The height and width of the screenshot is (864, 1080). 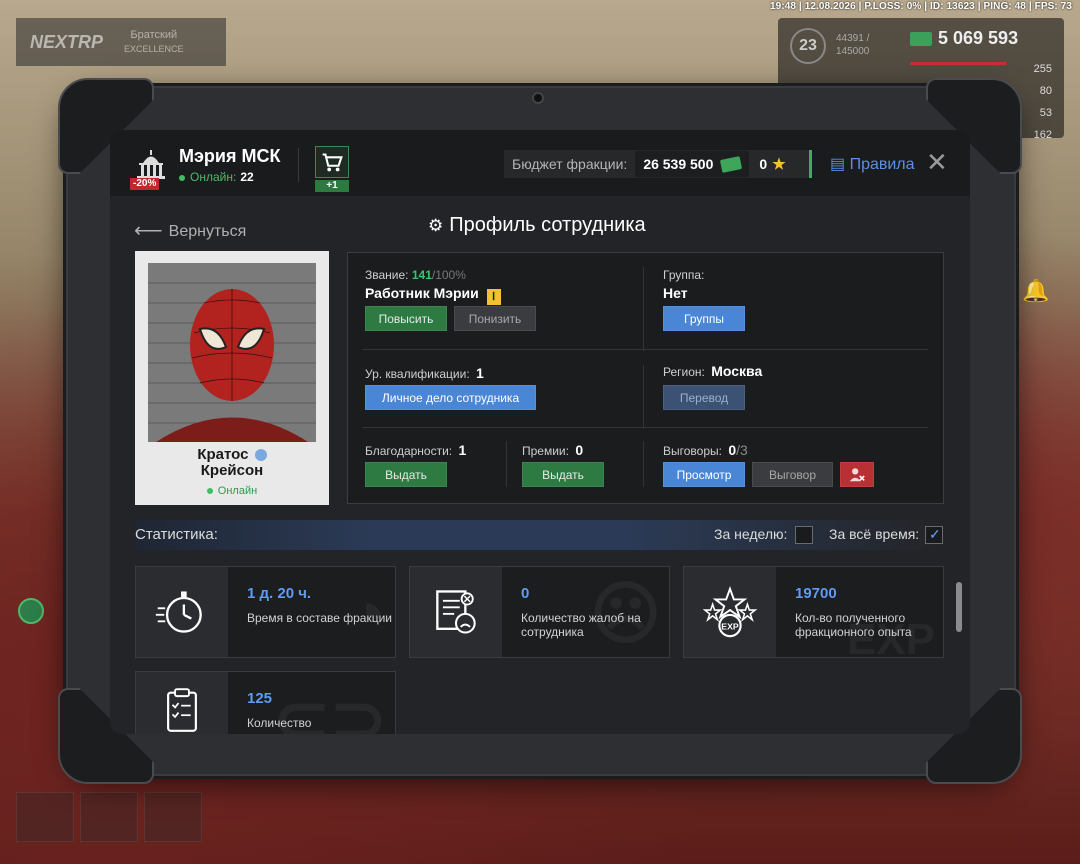 What do you see at coordinates (704, 318) in the screenshot?
I see `groups-button: Группы` at bounding box center [704, 318].